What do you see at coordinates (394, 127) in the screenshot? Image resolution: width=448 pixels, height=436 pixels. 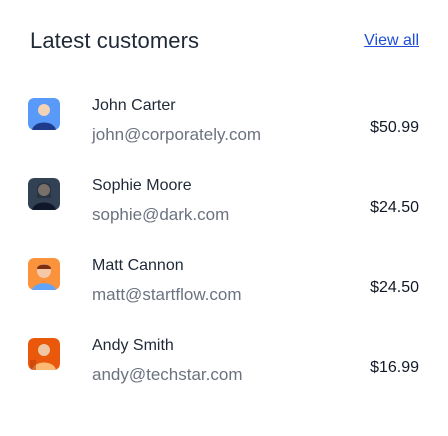 I see `customer-amount: $50.99` at bounding box center [394, 127].